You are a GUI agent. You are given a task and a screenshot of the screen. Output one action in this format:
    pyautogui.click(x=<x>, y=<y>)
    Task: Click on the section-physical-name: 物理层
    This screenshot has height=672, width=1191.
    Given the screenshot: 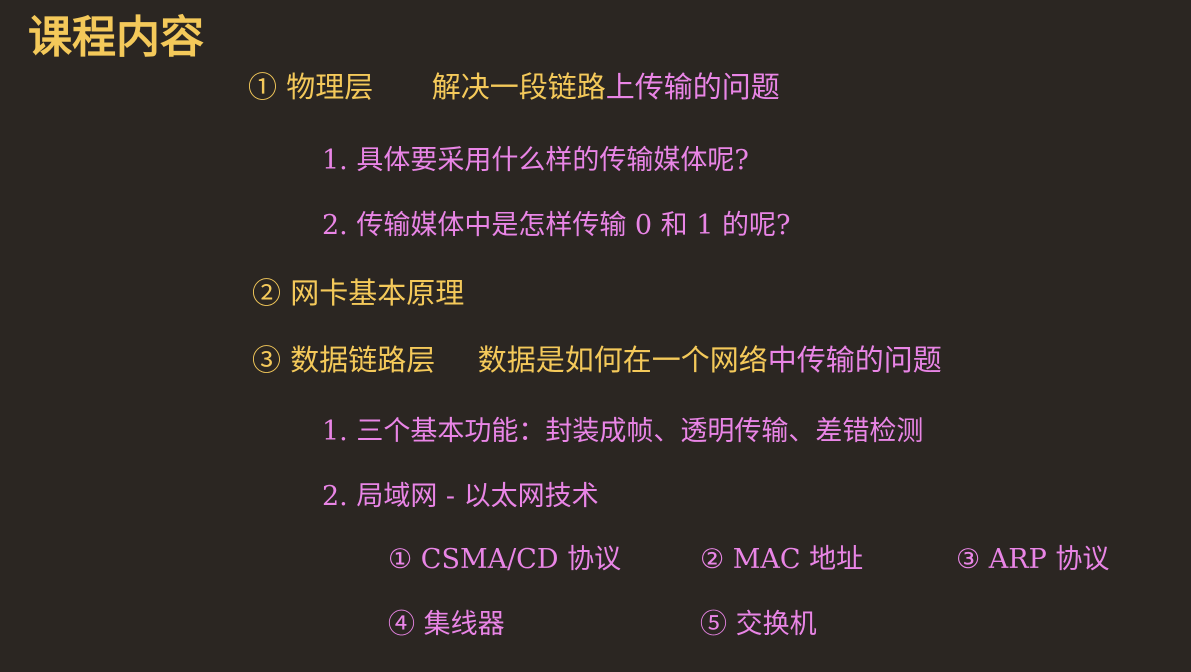 What is the action you would take?
    pyautogui.click(x=330, y=87)
    